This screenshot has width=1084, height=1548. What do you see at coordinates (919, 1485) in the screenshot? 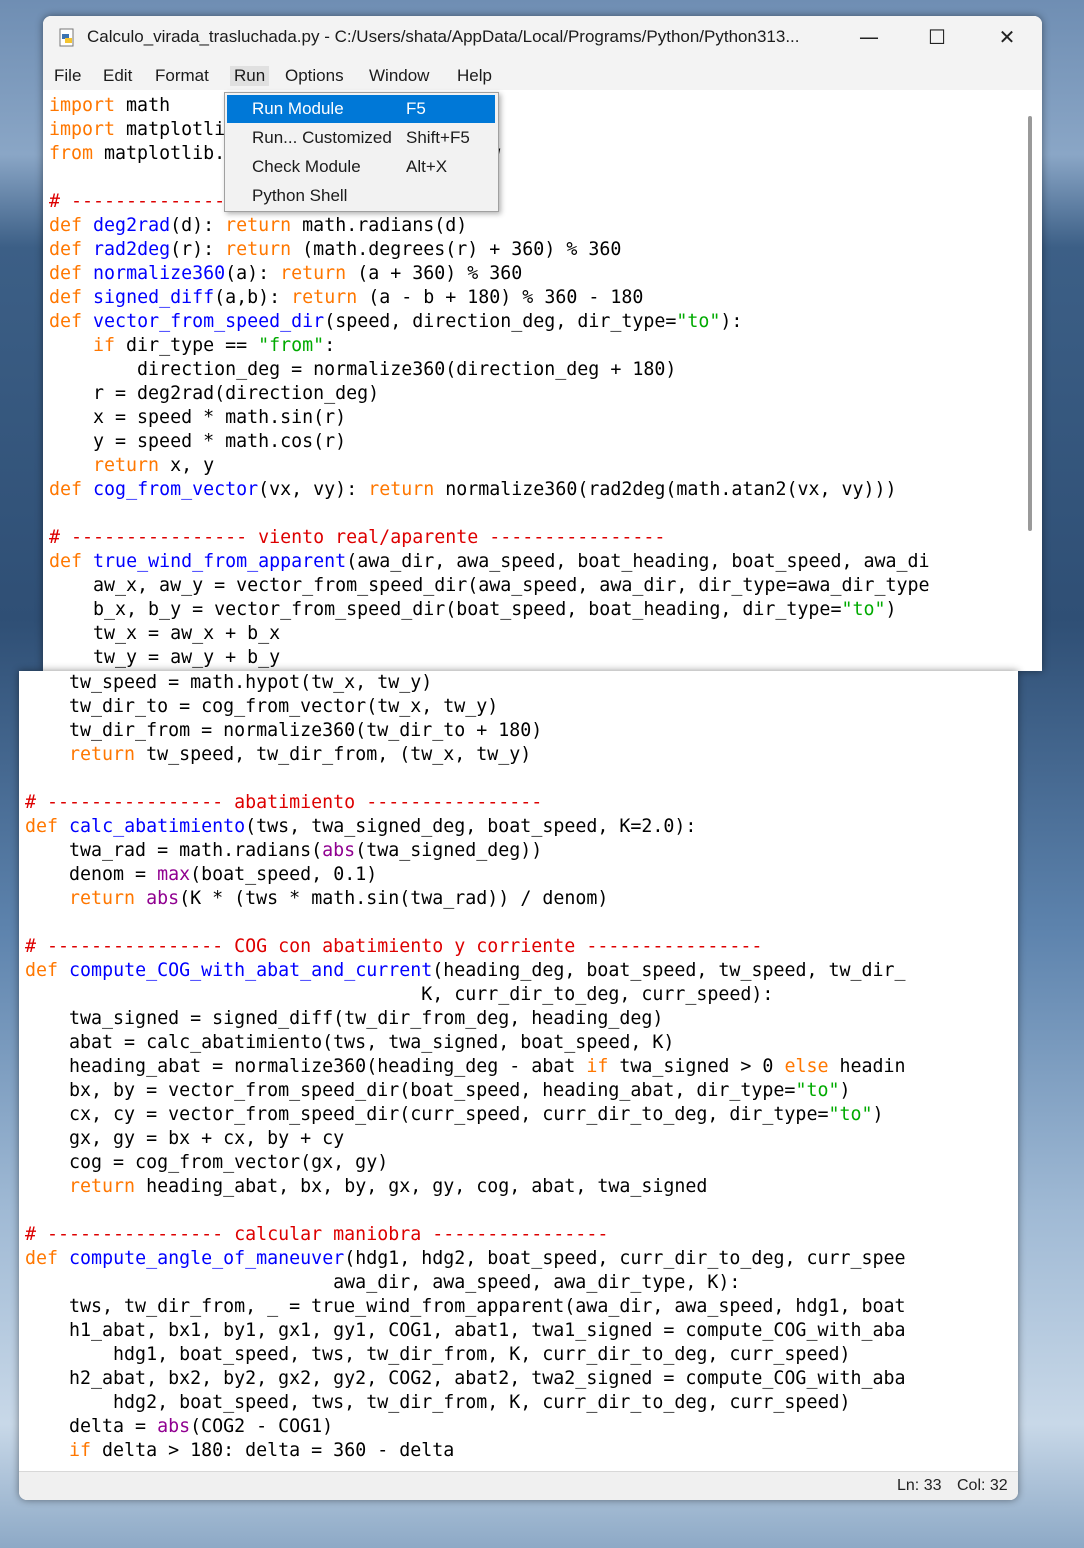
I see `status-line: Ln: 33` at bounding box center [919, 1485].